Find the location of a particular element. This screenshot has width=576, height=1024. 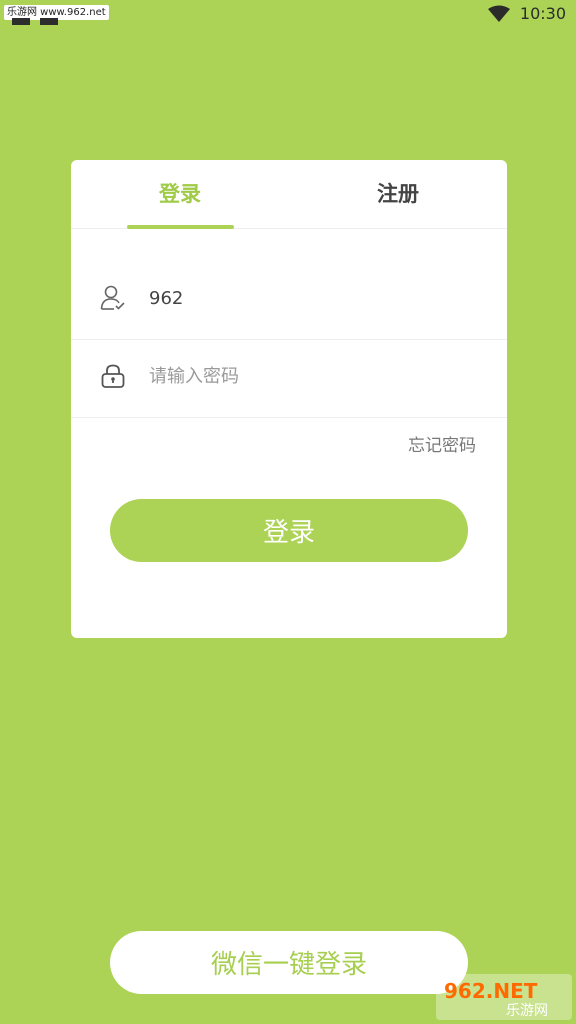

notification-icons is located at coordinates (35, 21).